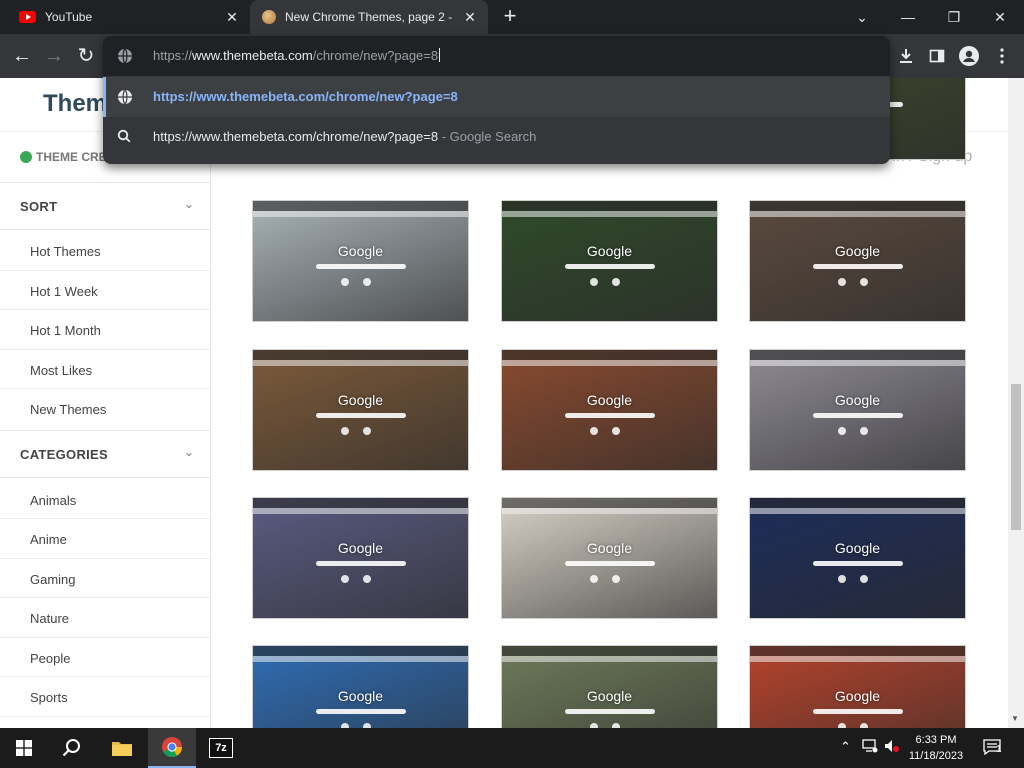 The image size is (1024, 768). What do you see at coordinates (27, 17) in the screenshot?
I see `youtube-icon` at bounding box center [27, 17].